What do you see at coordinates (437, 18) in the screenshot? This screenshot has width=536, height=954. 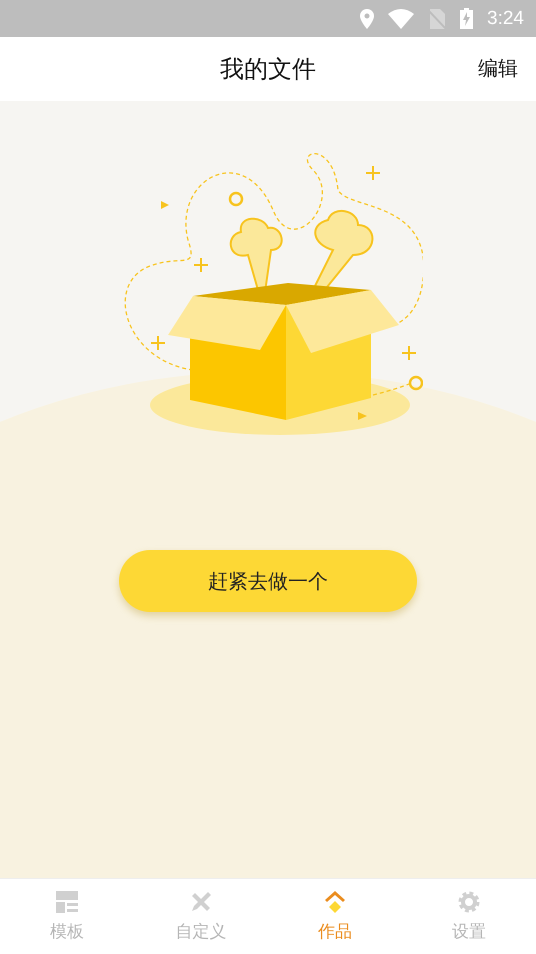 I see `no-sim-icon` at bounding box center [437, 18].